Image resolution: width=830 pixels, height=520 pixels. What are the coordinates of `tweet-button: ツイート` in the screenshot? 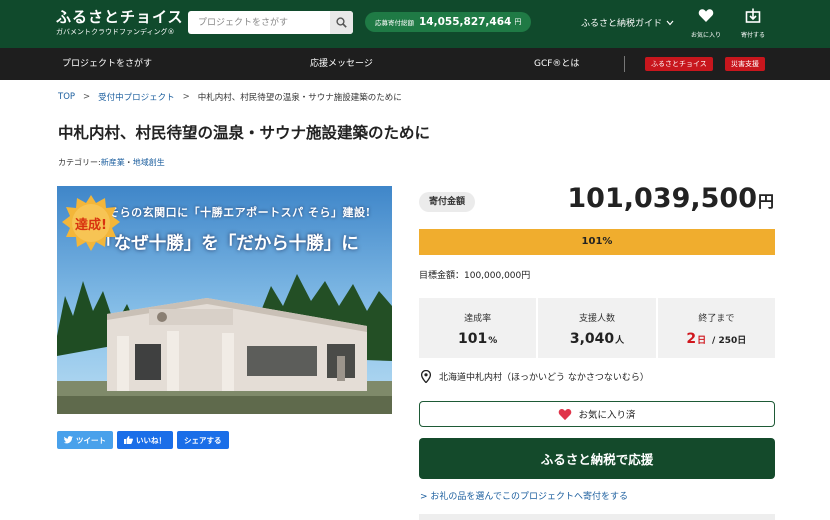 It's located at (85, 440).